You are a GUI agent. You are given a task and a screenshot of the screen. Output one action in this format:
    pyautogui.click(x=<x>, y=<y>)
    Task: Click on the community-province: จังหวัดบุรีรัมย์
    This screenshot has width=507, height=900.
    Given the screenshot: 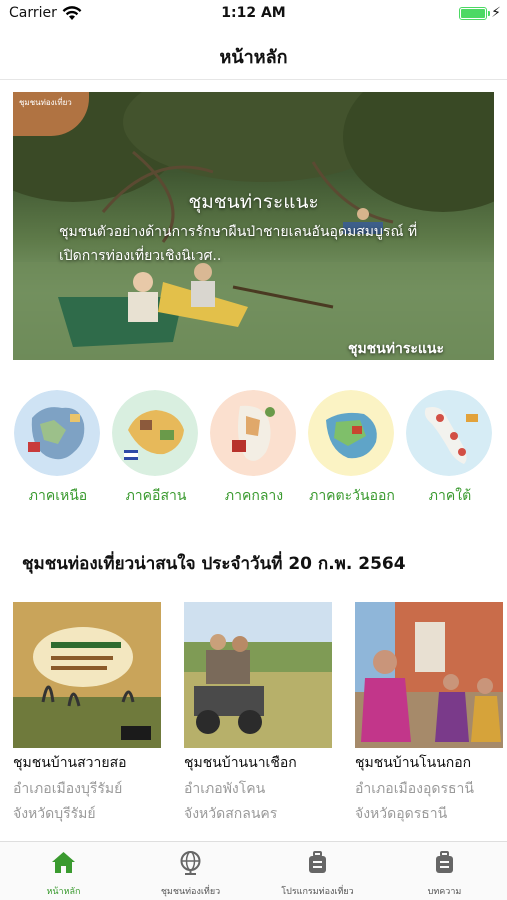 What is the action you would take?
    pyautogui.click(x=54, y=814)
    